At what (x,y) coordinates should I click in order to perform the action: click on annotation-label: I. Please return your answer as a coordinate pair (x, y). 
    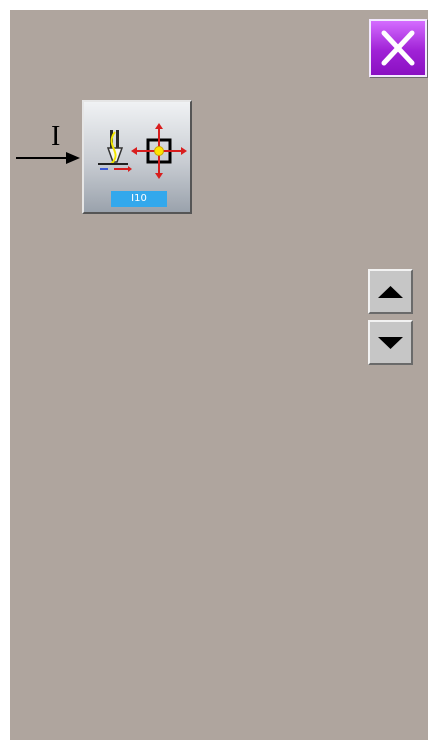
    Looking at the image, I should click on (56, 136).